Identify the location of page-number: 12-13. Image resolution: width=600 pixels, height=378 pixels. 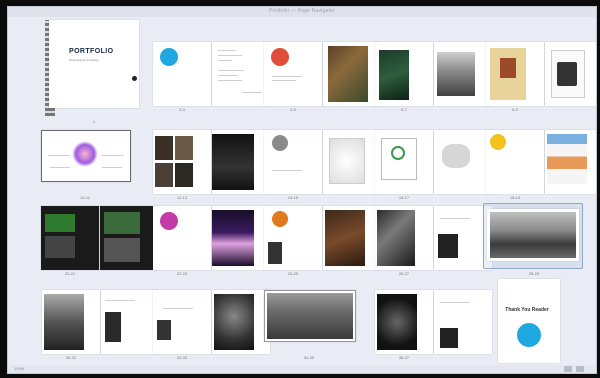
(182, 197).